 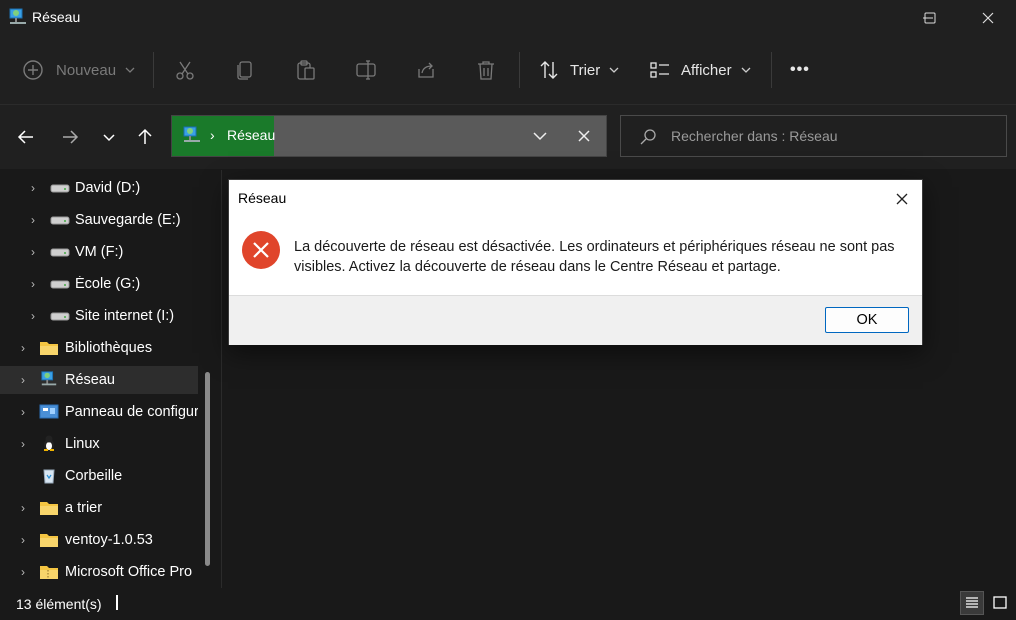 What do you see at coordinates (49, 476) in the screenshot?
I see `recycle-bin-icon` at bounding box center [49, 476].